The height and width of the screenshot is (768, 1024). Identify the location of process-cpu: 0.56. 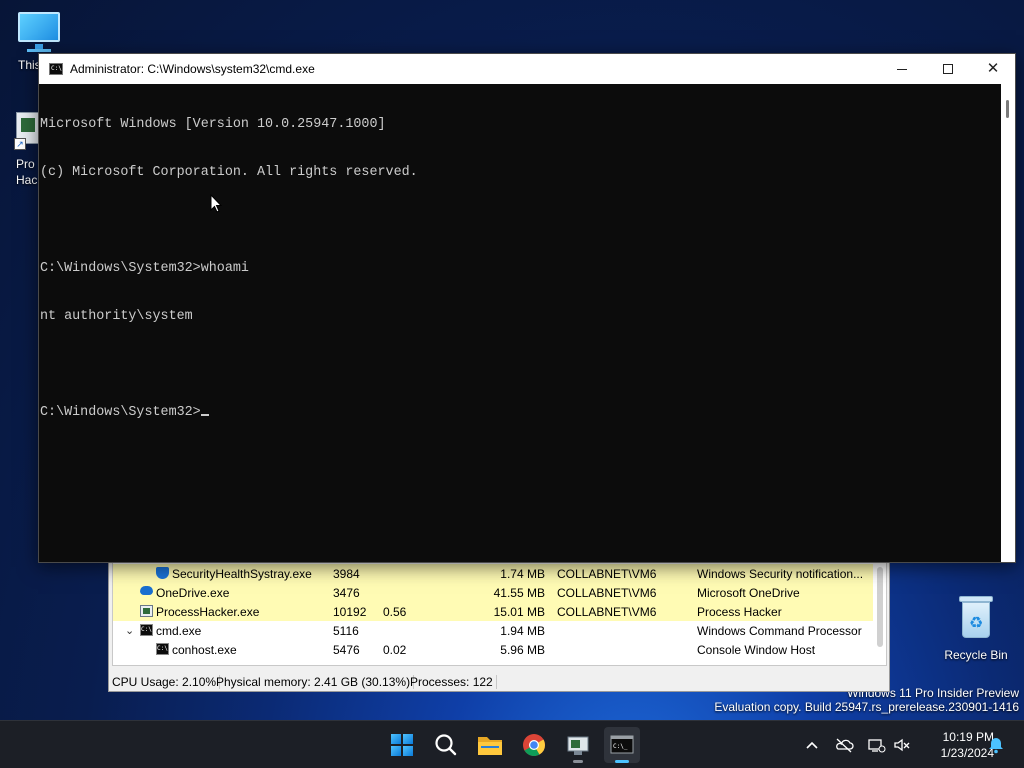
(395, 612).